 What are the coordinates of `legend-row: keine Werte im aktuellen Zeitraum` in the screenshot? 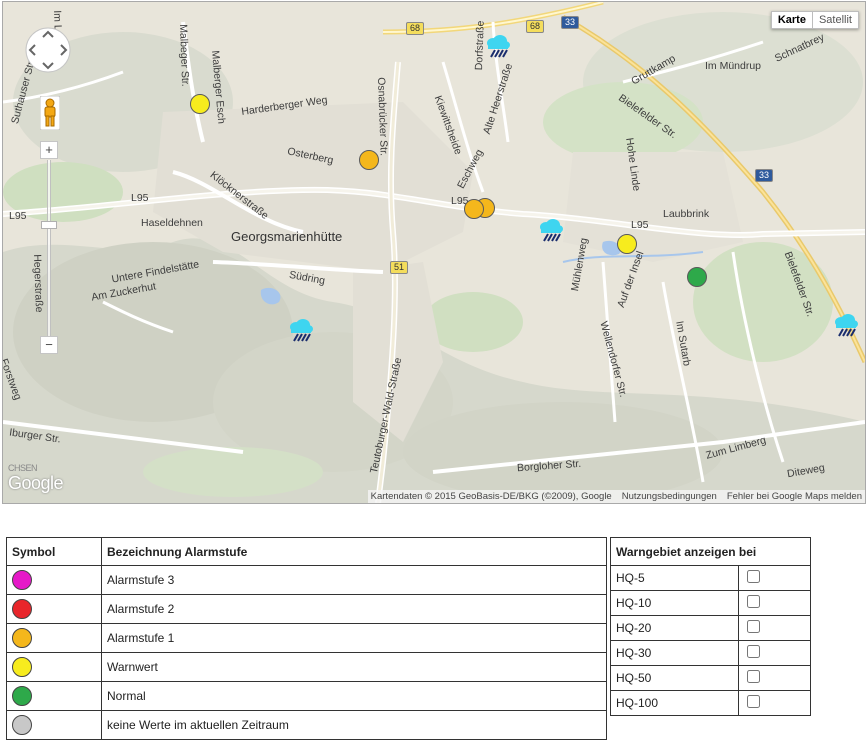 It's located at (306, 725).